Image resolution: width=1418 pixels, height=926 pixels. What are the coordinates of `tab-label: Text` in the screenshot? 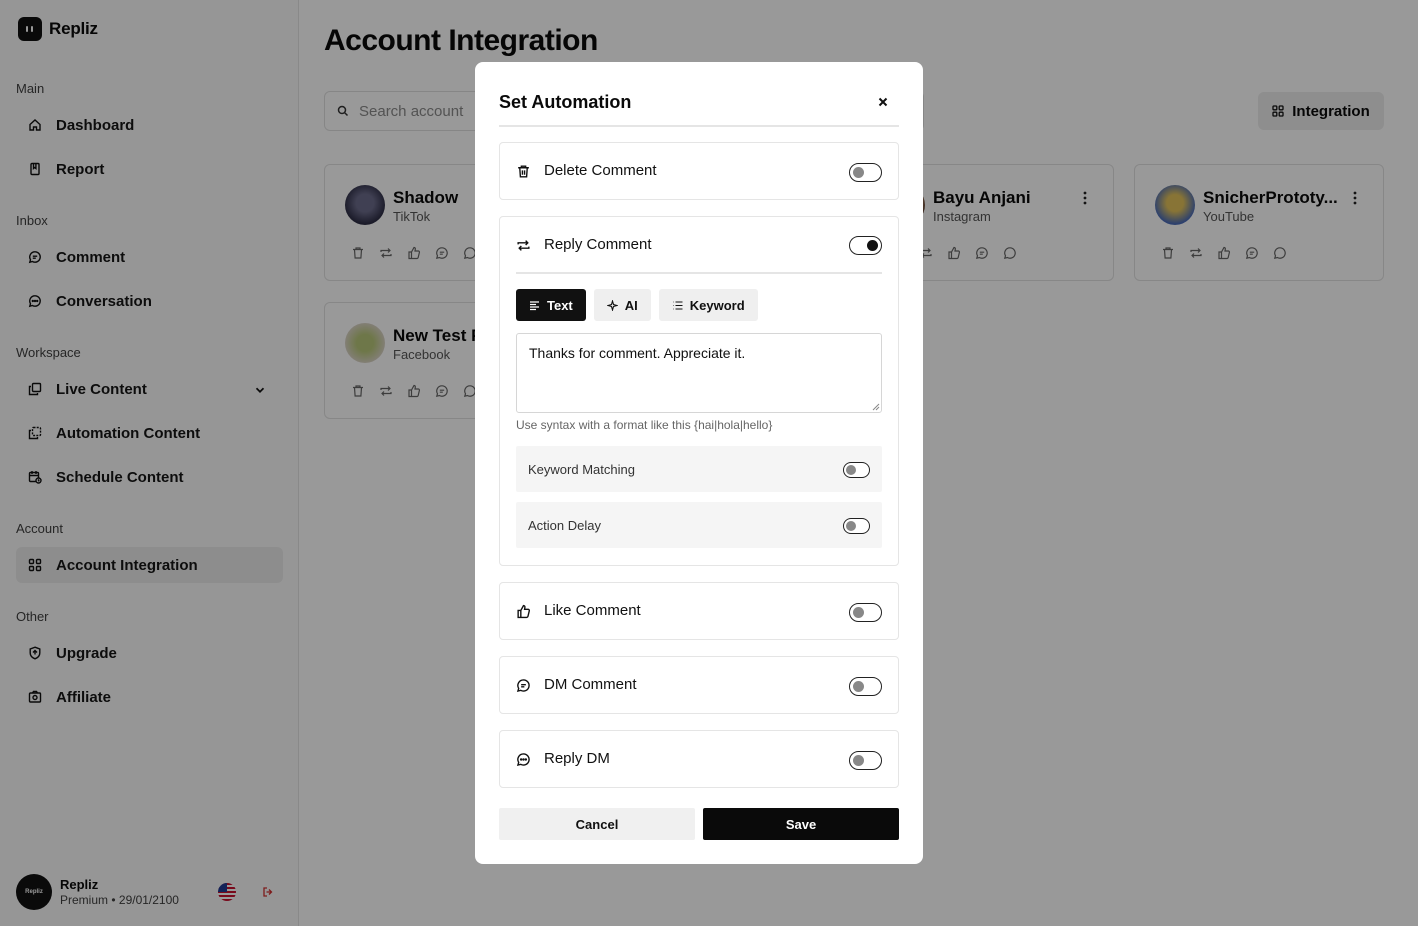 It's located at (560, 305).